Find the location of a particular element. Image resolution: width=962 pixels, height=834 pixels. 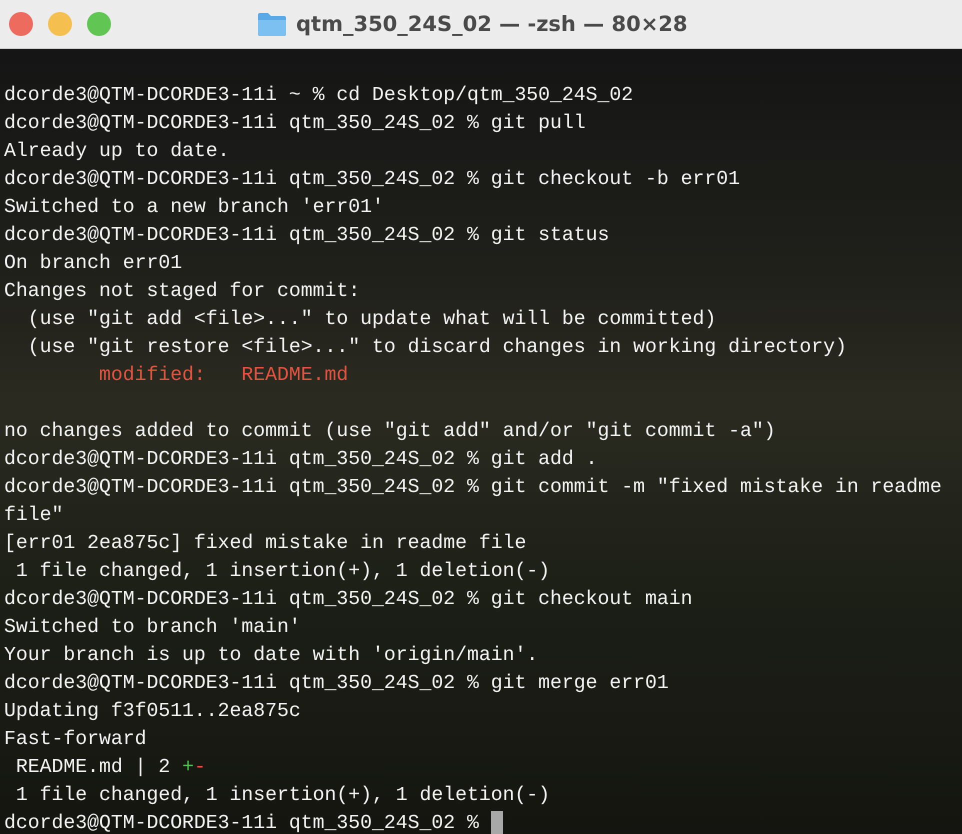

folder-icon is located at coordinates (272, 24).